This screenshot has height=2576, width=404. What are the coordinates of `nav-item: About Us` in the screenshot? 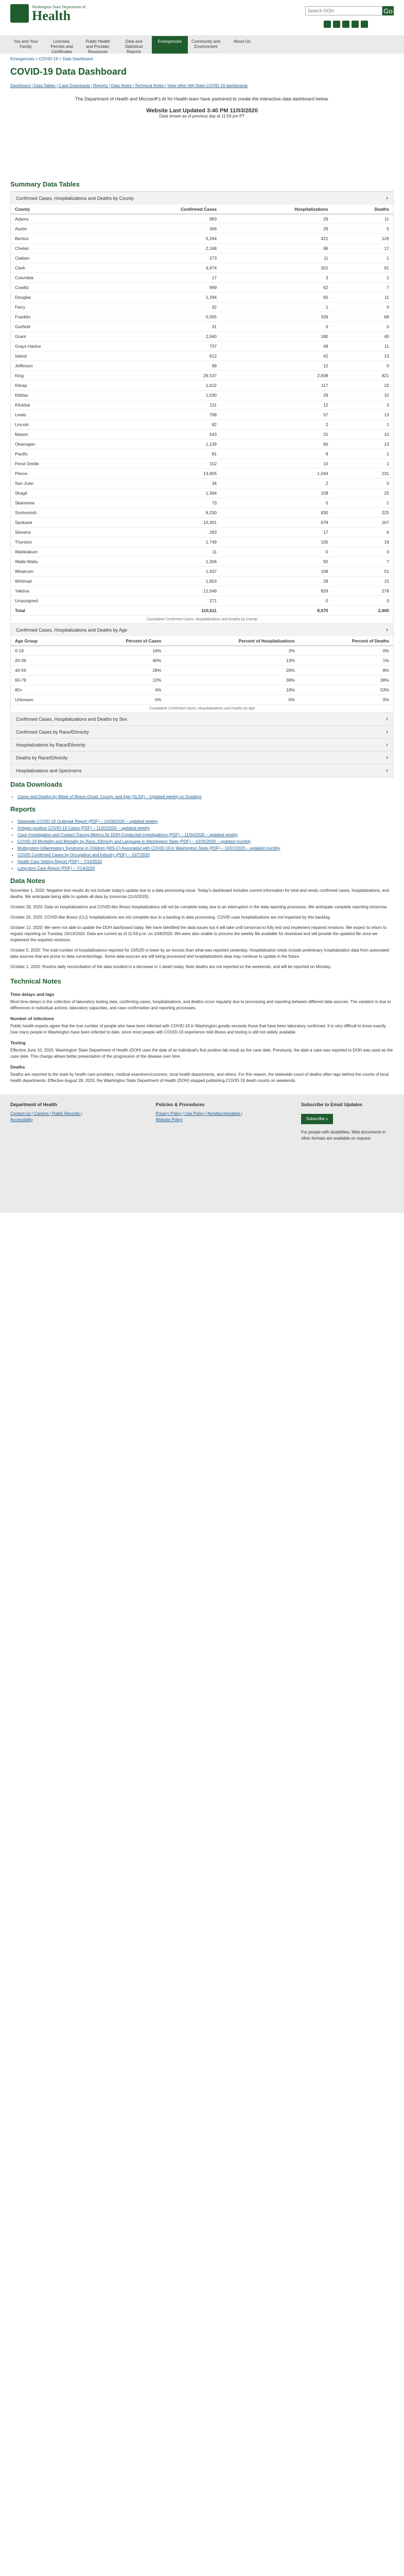 It's located at (242, 45).